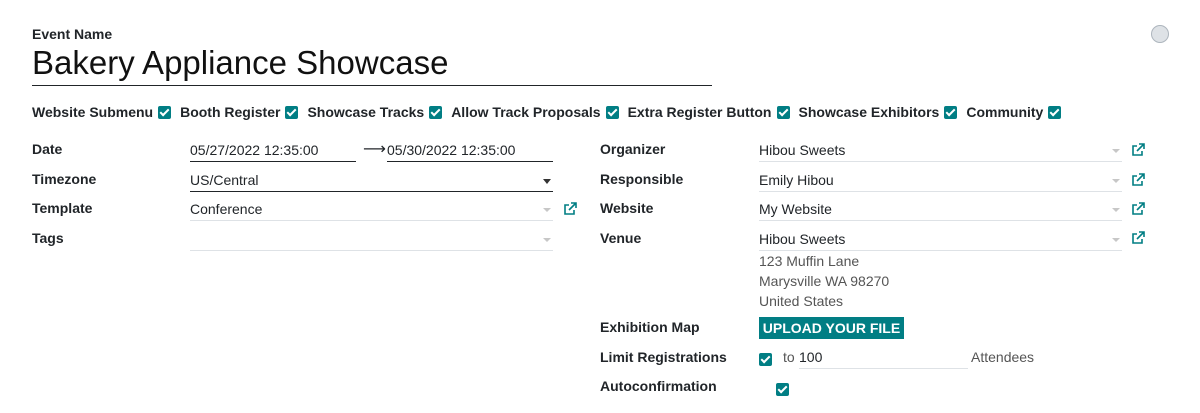 Image resolution: width=1200 pixels, height=413 pixels. What do you see at coordinates (940, 181) in the screenshot?
I see `responsible-select: Emily Hibou` at bounding box center [940, 181].